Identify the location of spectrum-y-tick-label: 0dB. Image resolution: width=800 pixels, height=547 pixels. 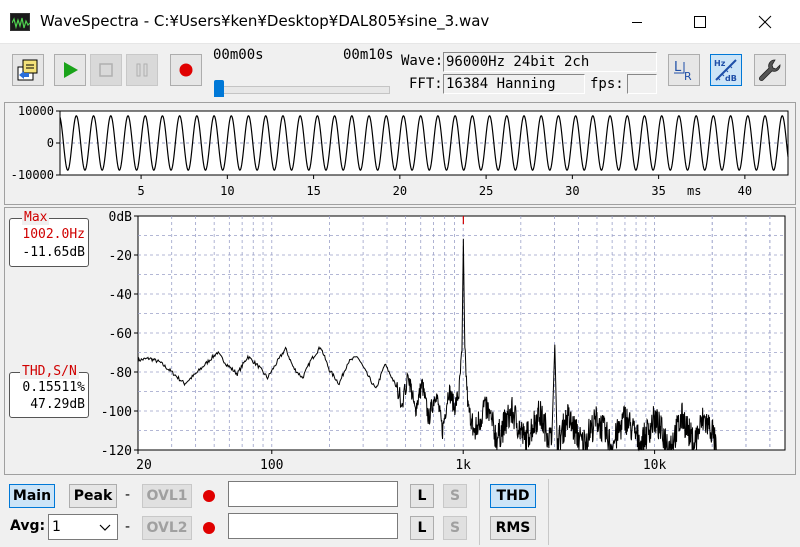
(121, 217).